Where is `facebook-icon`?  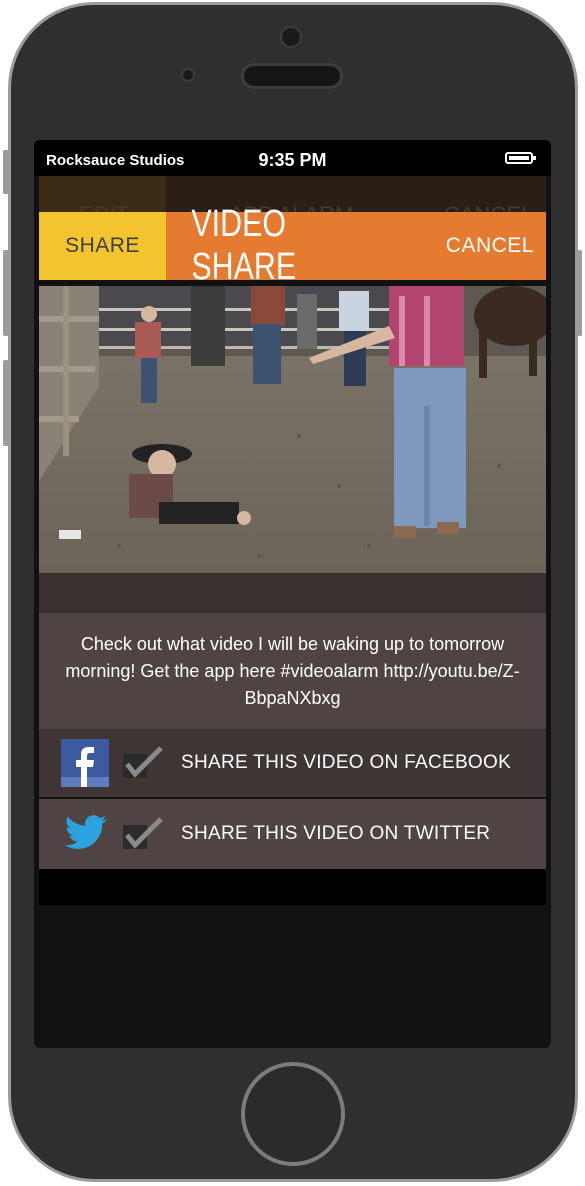
facebook-icon is located at coordinates (85, 763).